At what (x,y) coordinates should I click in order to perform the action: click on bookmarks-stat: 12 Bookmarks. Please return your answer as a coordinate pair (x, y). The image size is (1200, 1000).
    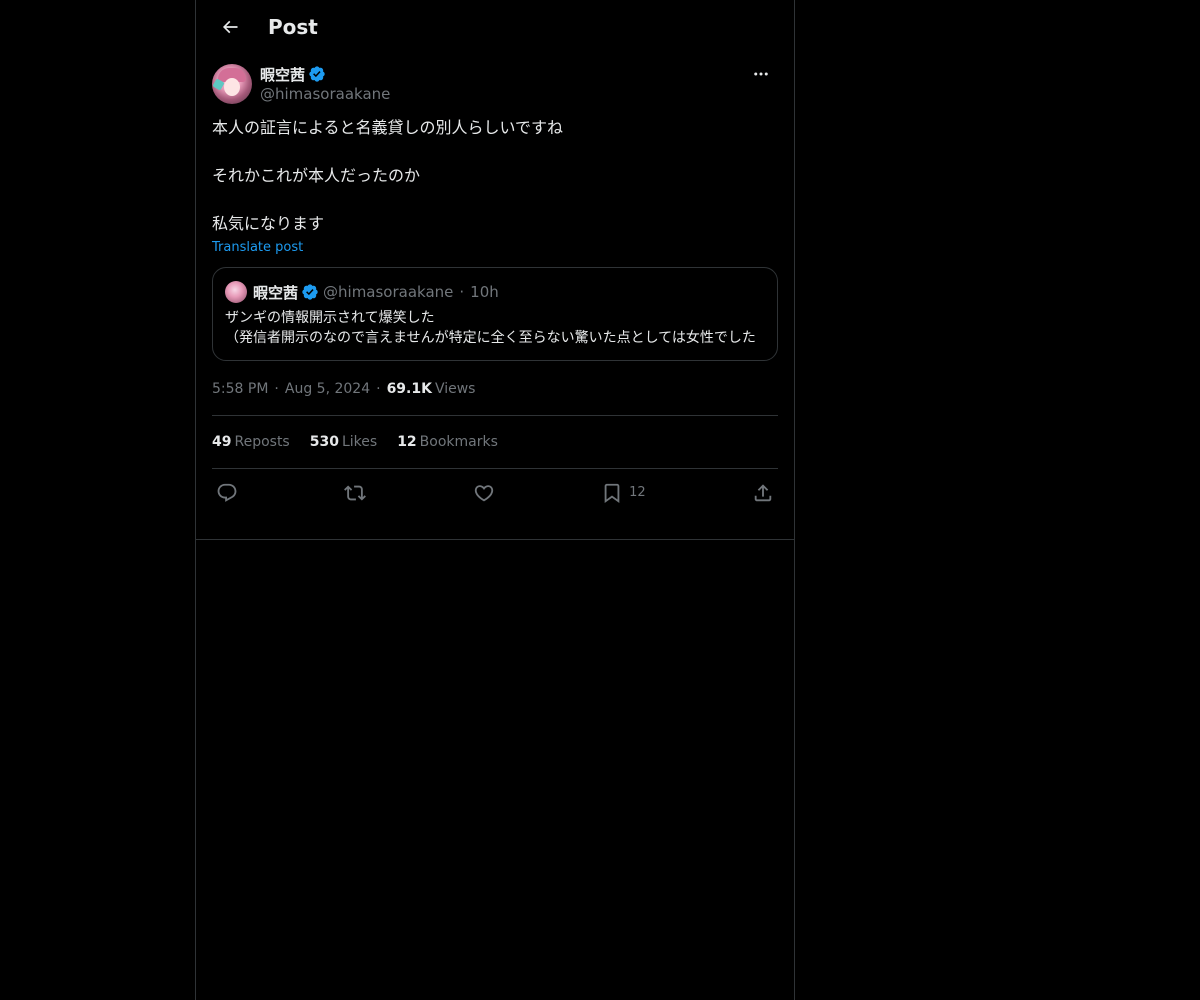
    Looking at the image, I should click on (447, 442).